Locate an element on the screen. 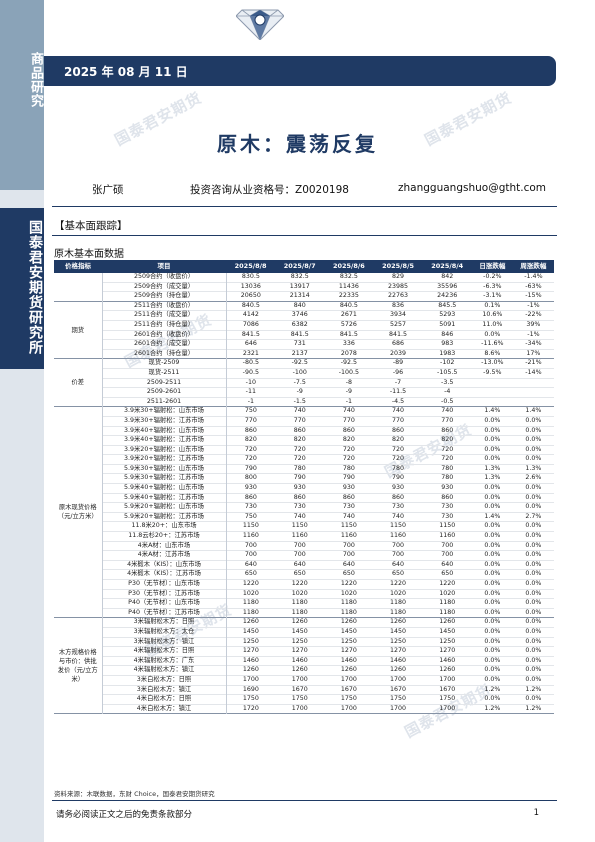  row-item-label: 3米辐射松木方：日照 is located at coordinates (164, 622).